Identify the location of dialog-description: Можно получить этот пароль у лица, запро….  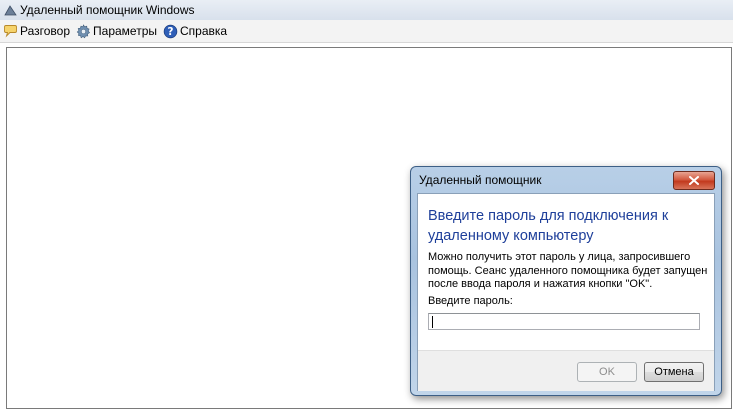
(568, 270).